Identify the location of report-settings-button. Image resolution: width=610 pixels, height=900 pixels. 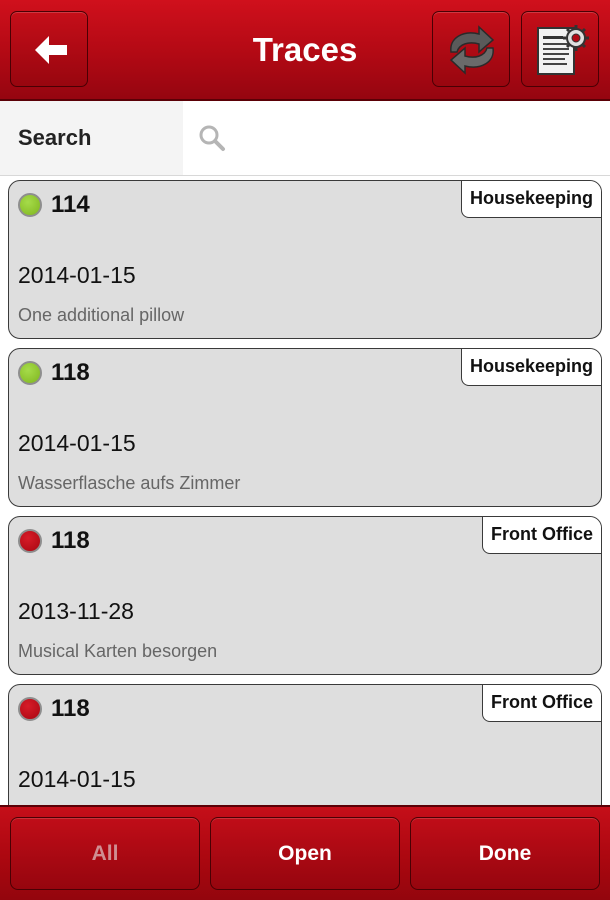
(560, 49).